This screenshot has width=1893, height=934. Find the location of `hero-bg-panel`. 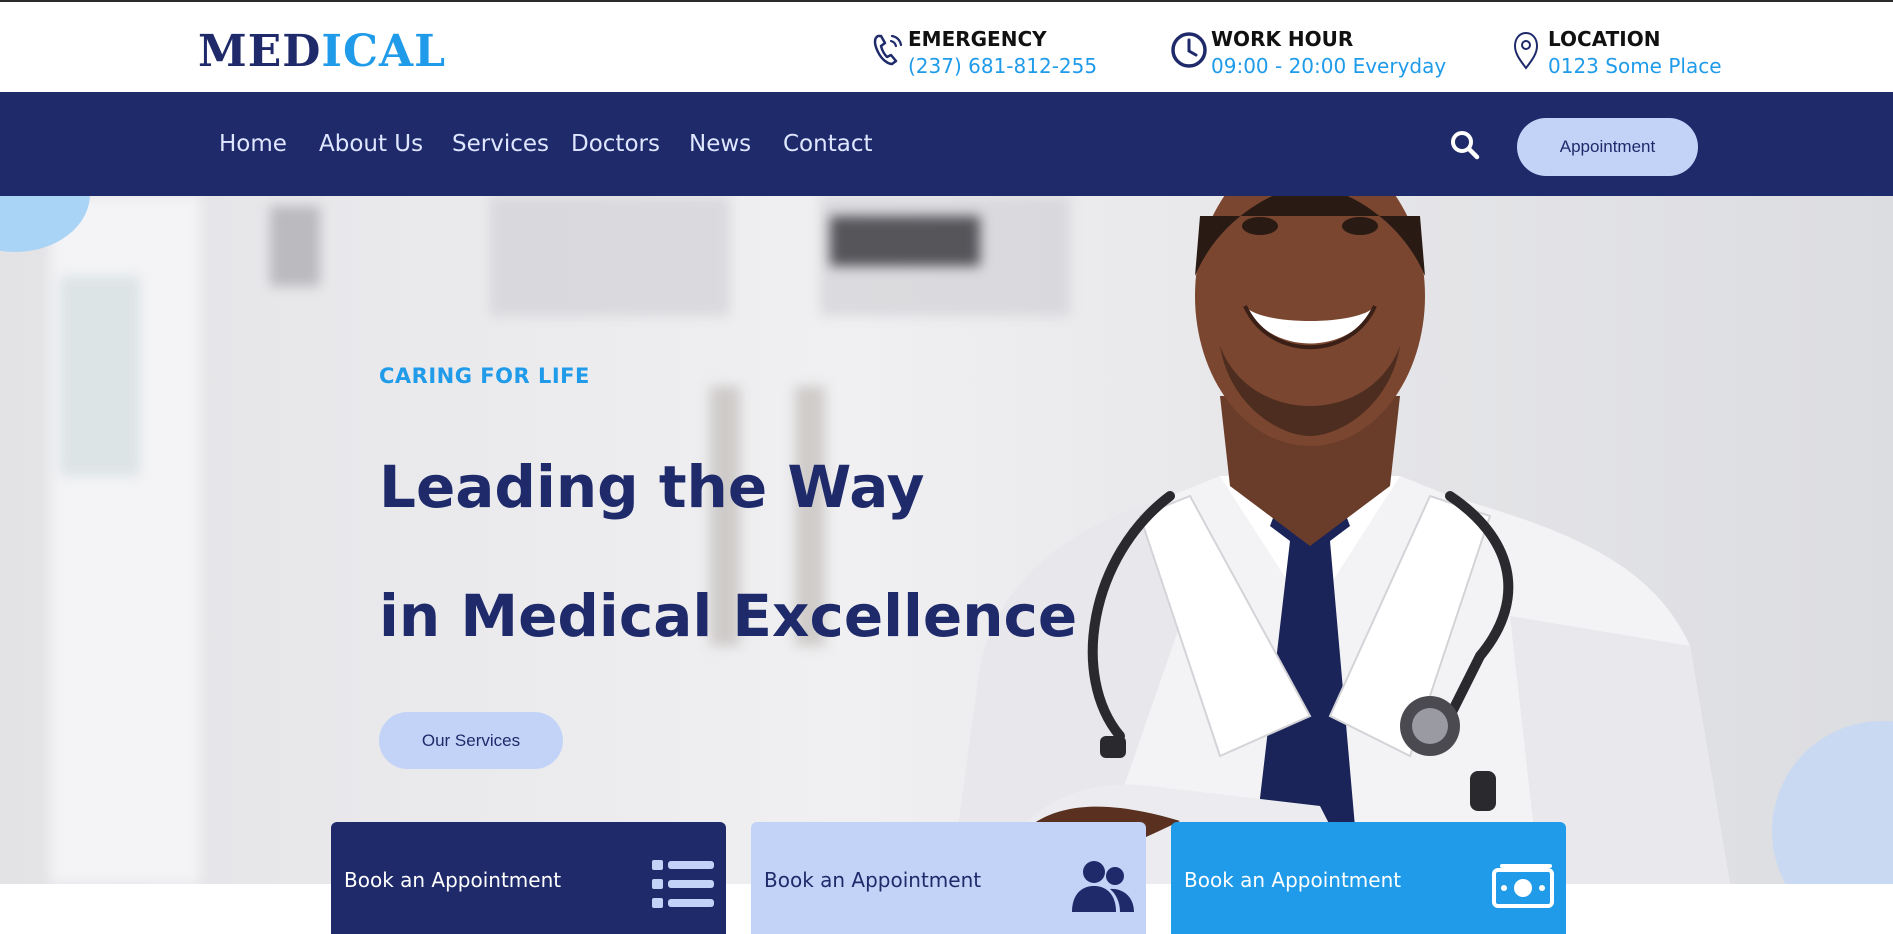

hero-bg-panel is located at coordinates (100, 376).